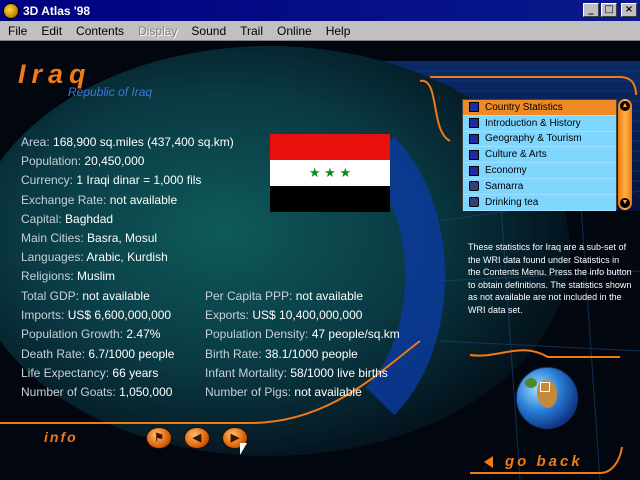  I want to click on stat-row: Languages: Arabic, Kurdish, so click(94, 257).